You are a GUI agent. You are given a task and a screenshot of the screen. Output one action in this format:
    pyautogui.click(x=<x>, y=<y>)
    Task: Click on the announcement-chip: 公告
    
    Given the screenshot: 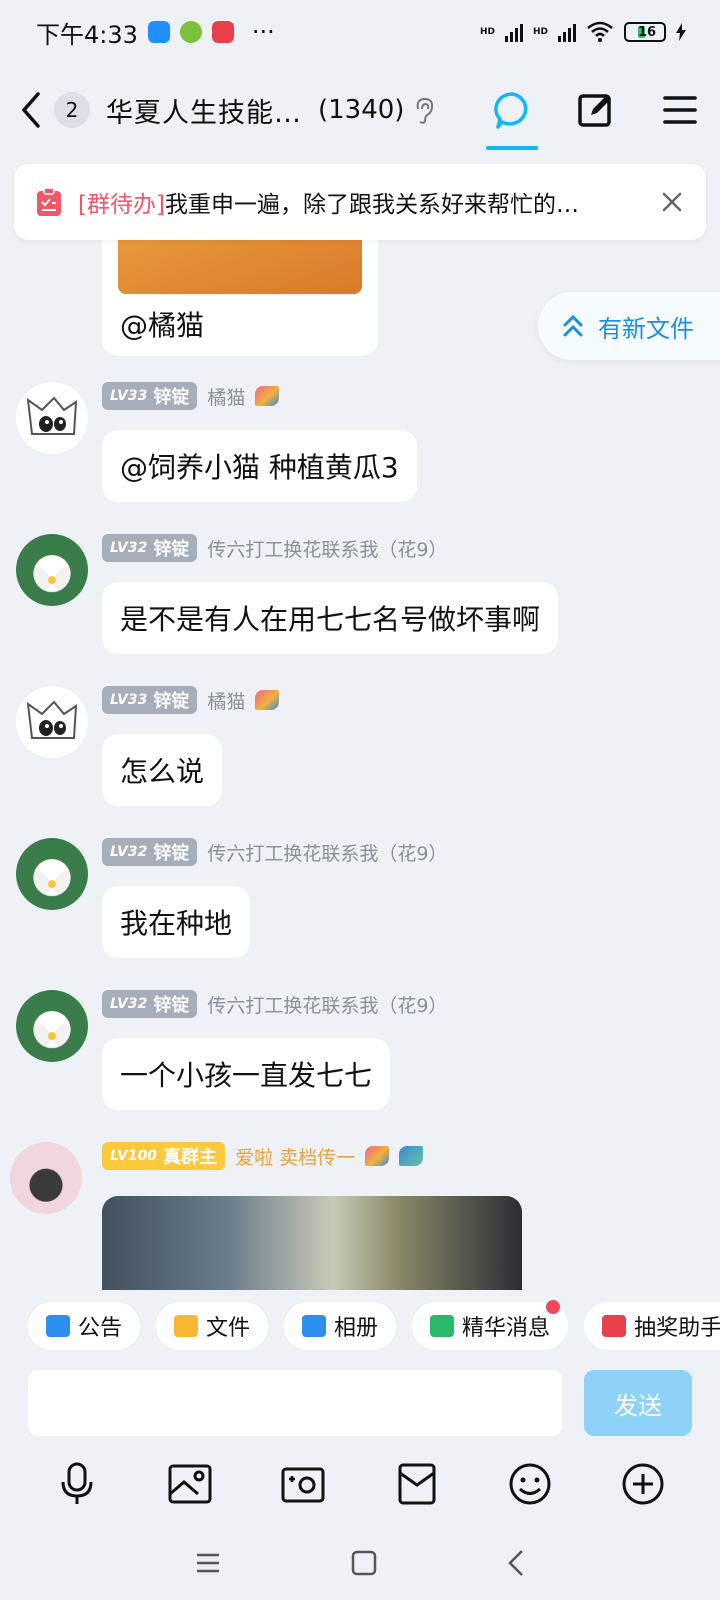 What is the action you would take?
    pyautogui.click(x=84, y=1326)
    